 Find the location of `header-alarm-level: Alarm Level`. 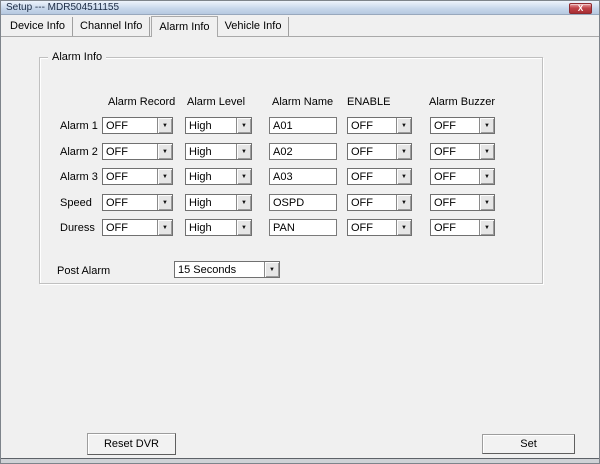

header-alarm-level: Alarm Level is located at coordinates (216, 102).